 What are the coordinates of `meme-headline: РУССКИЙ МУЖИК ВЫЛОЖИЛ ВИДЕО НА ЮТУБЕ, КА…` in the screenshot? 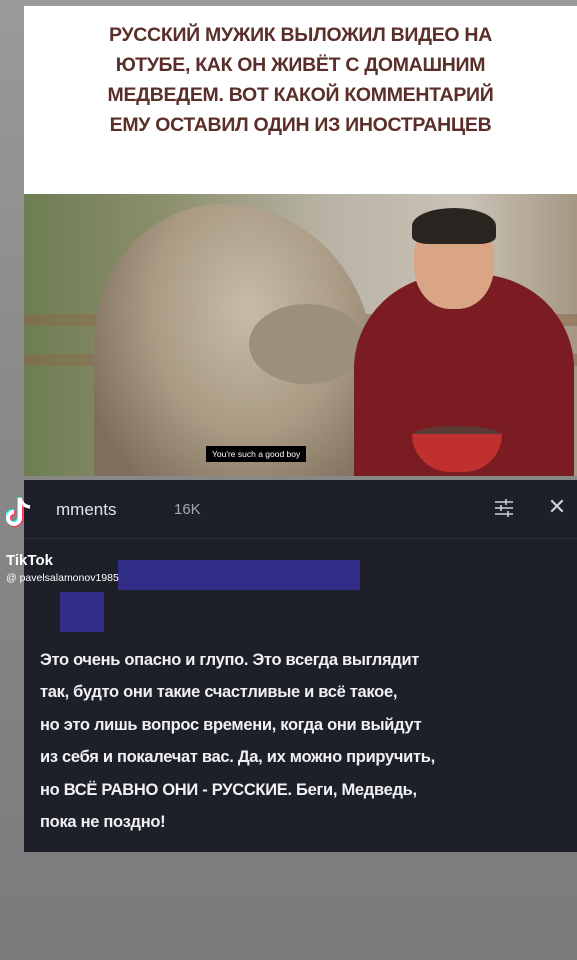 It's located at (300, 80).